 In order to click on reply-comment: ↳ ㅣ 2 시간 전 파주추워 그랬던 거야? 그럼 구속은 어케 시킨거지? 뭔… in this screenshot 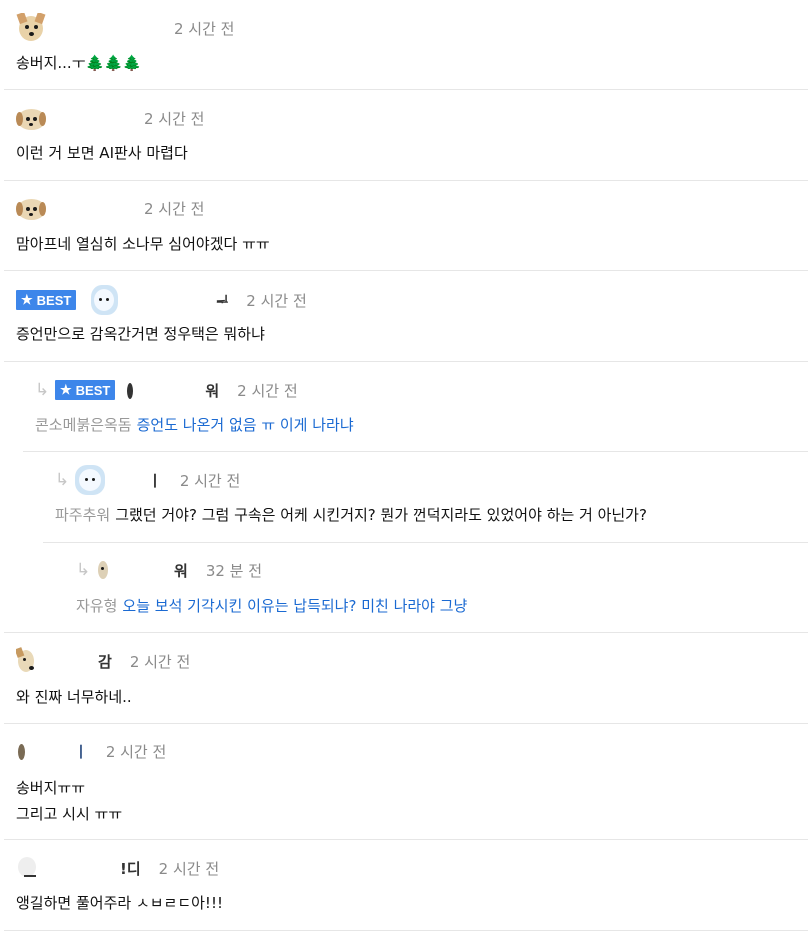, I will do `click(425, 497)`.